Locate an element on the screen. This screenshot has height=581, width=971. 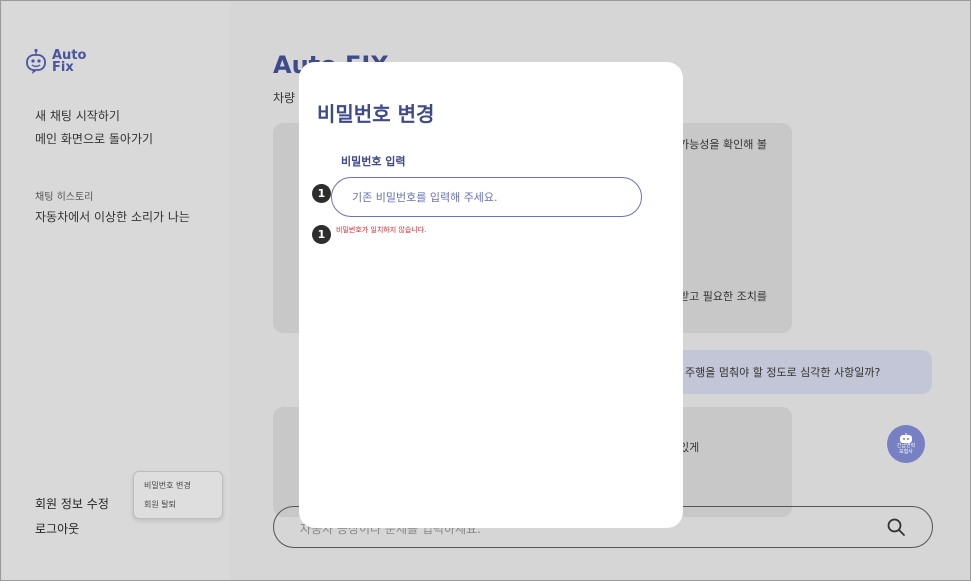
assistant-message-peek-top: 가능성을 확인해 볼 is located at coordinates (723, 144).